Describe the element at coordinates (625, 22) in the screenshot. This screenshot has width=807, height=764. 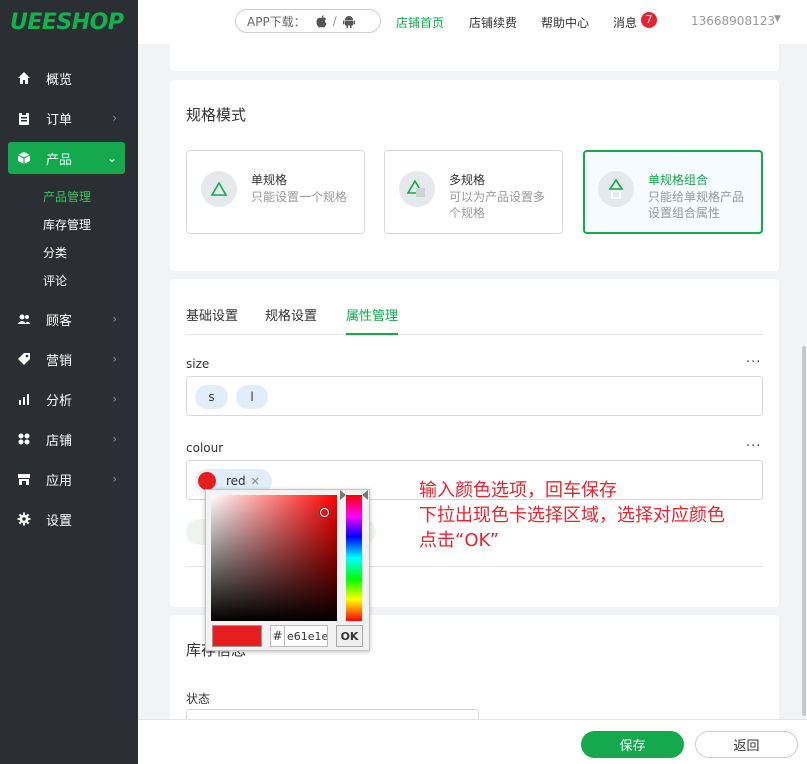
I see `messages-link: 消息` at that location.